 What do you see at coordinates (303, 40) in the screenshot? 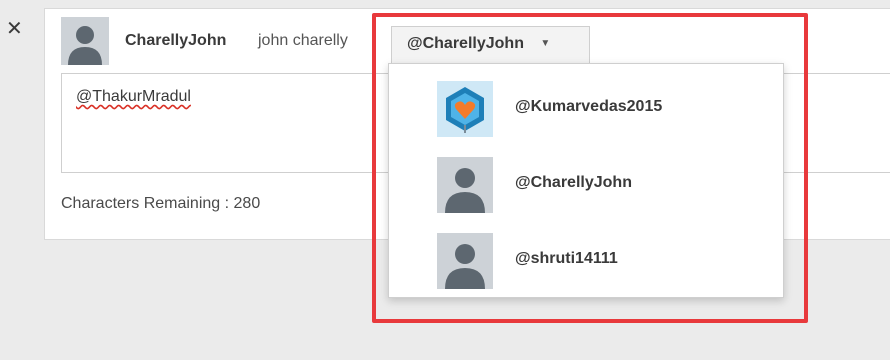
I see `author-full-name: john charelly` at bounding box center [303, 40].